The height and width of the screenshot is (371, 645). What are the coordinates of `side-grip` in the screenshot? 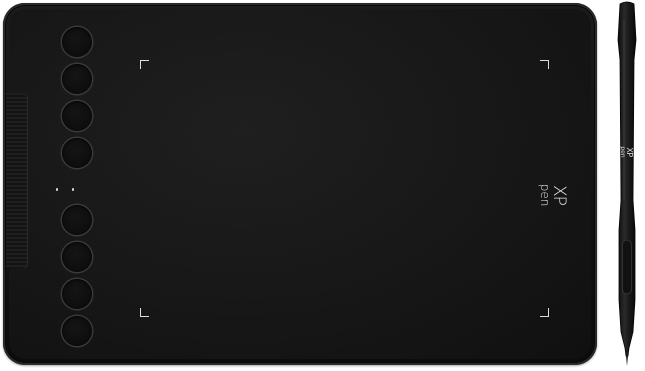 It's located at (17, 181).